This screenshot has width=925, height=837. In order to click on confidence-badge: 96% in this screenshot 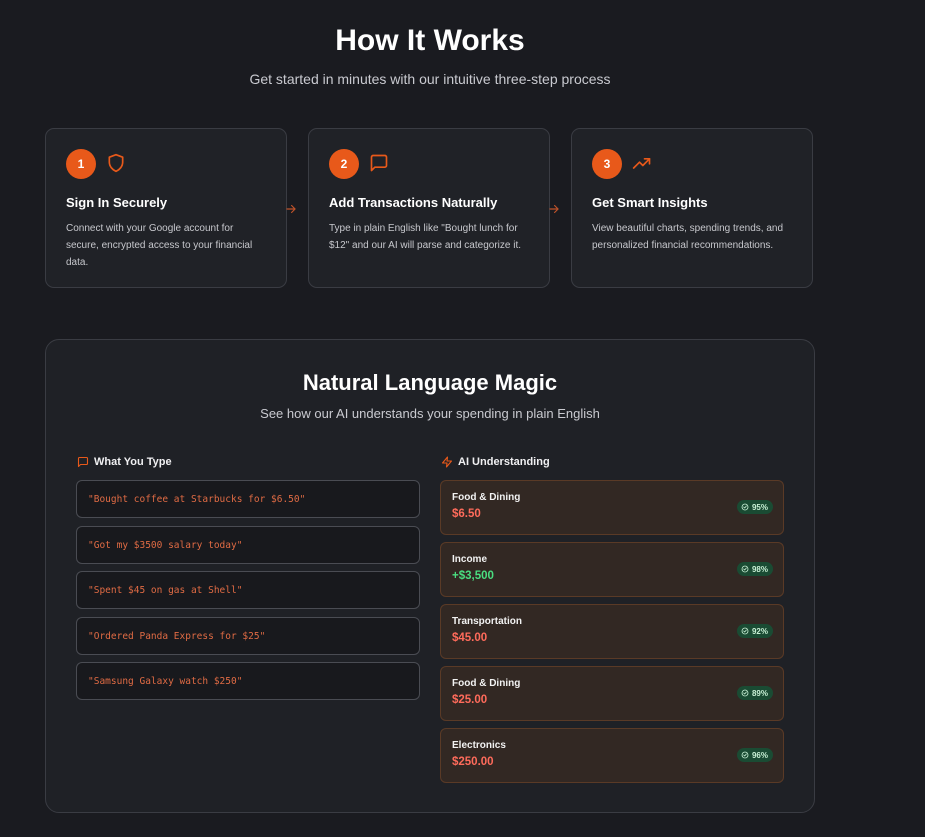, I will do `click(754, 755)`.